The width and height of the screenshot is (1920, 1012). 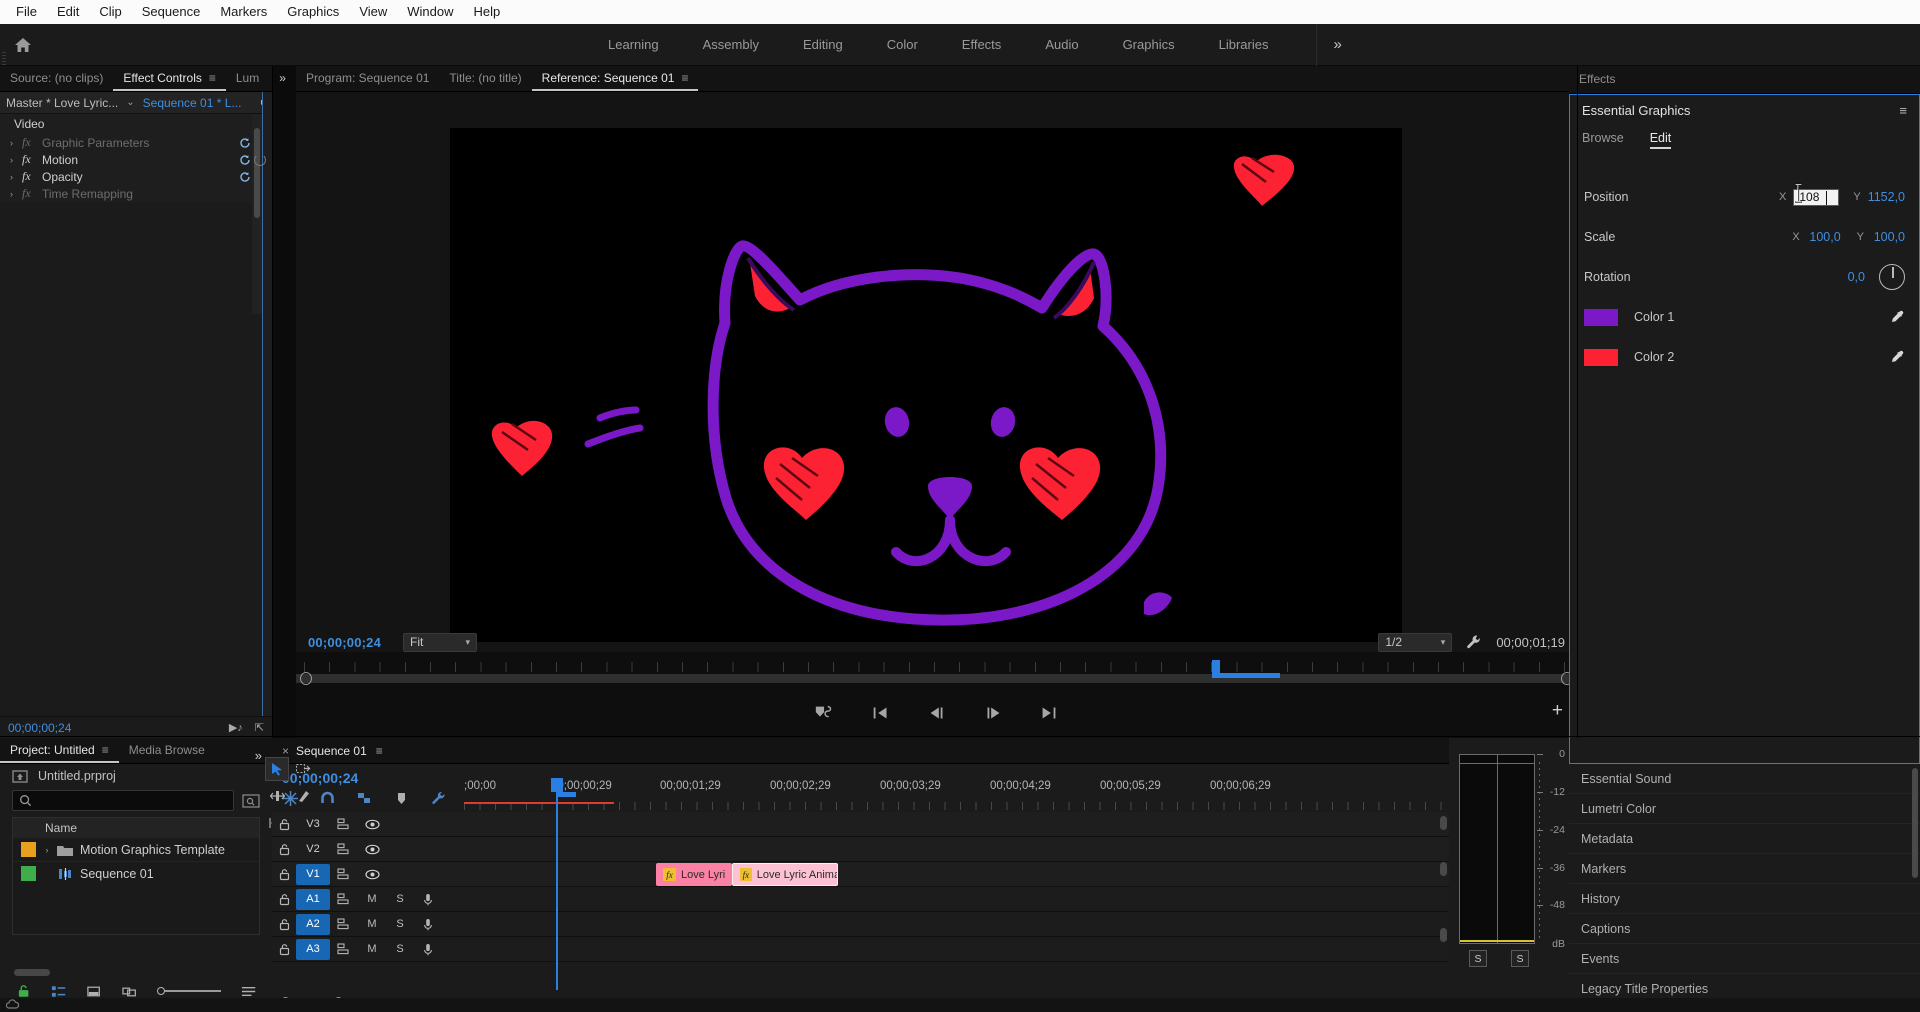 What do you see at coordinates (430, 12) in the screenshot?
I see `menu-window: Window` at bounding box center [430, 12].